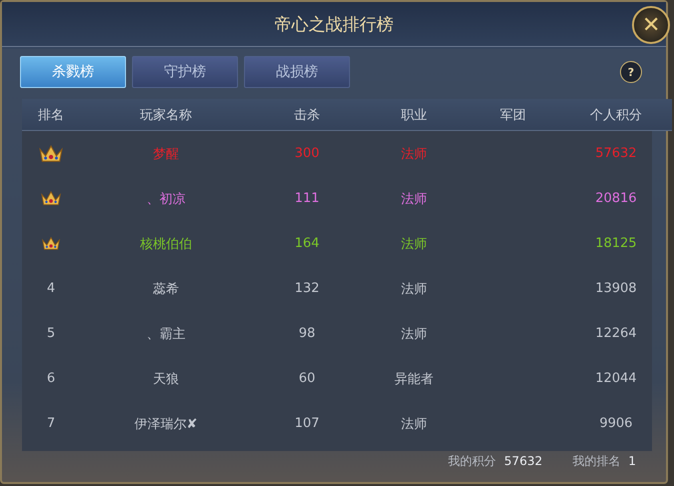 The width and height of the screenshot is (674, 486). Describe the element at coordinates (297, 72) in the screenshot. I see `tab: 战损榜` at that location.